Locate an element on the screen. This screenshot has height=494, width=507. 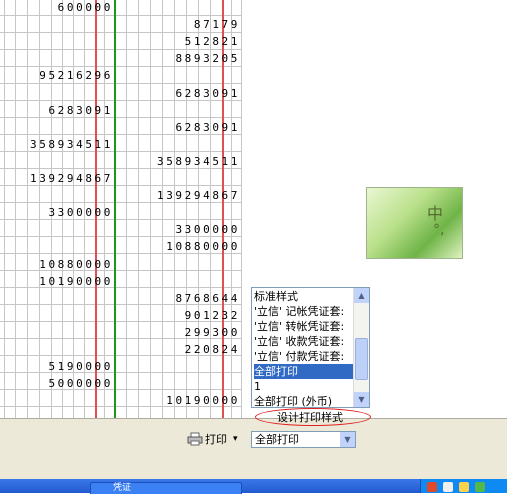
print-label: 打印 is located at coordinates (216, 439).